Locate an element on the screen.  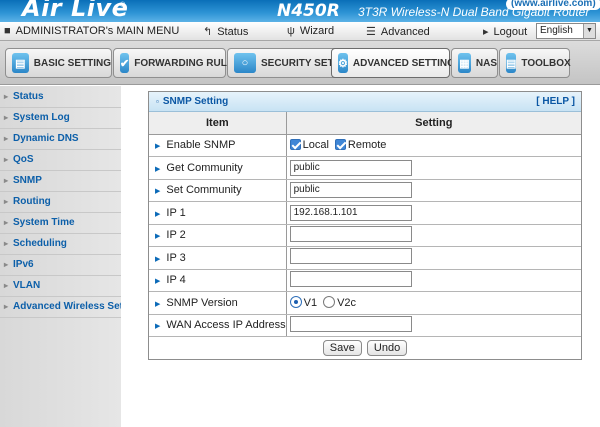
tab-basic-setting: ▤ BASIC SETTING is located at coordinates (58, 63).